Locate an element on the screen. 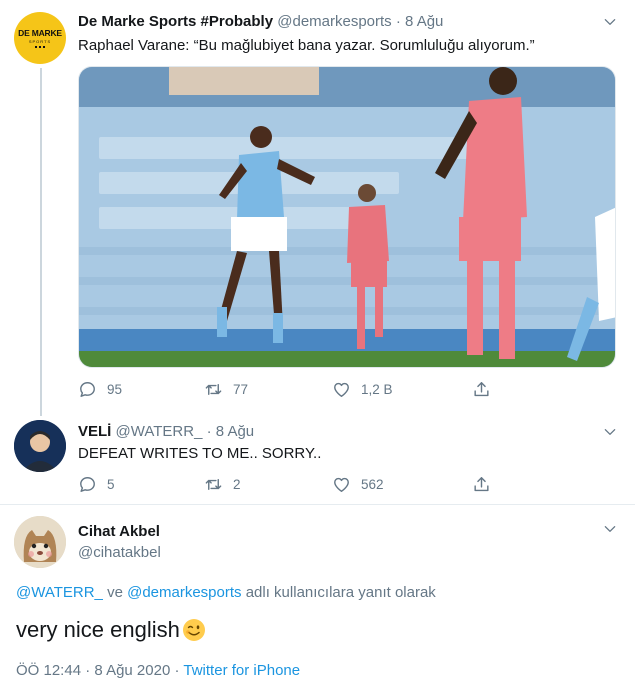 Image resolution: width=635 pixels, height=691 pixels. avatar-veli-illustration is located at coordinates (40, 446).